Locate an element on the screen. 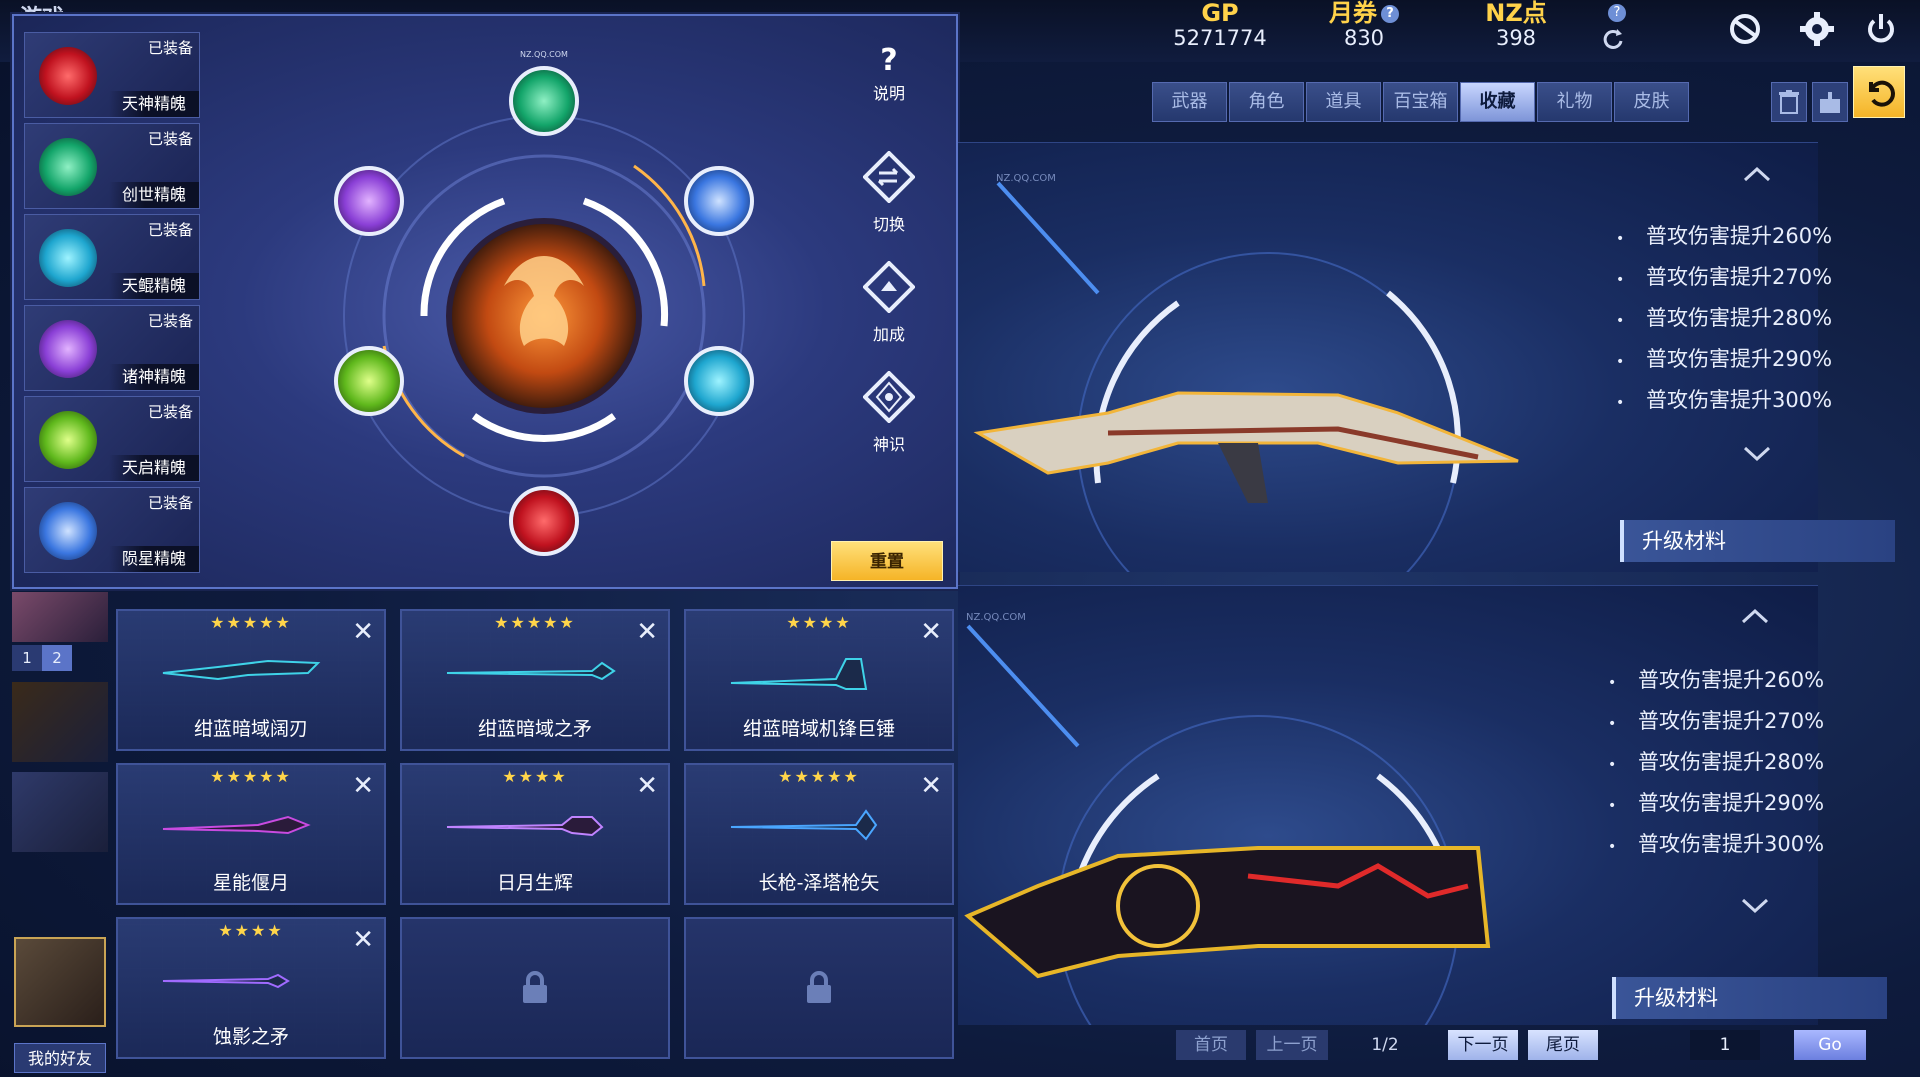 The image size is (1920, 1077). last-page-button: 尾页 is located at coordinates (1563, 1045).